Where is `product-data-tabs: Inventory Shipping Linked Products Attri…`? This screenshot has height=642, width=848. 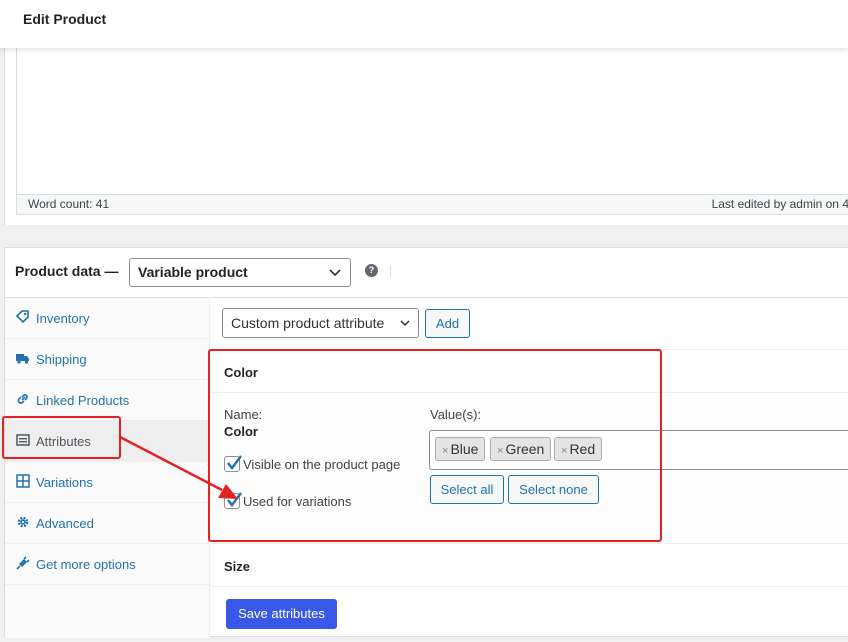
product-data-tabs: Inventory Shipping Linked Products Attri… is located at coordinates (107, 468).